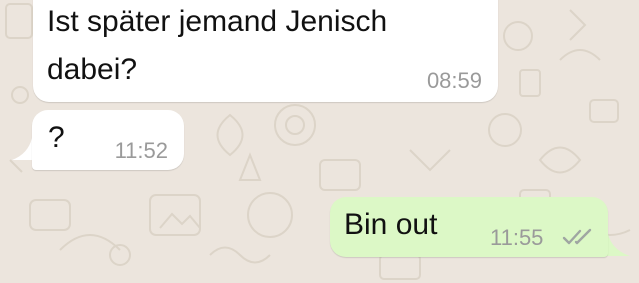 The width and height of the screenshot is (639, 283). What do you see at coordinates (391, 224) in the screenshot?
I see `message-text-line: Bin out` at bounding box center [391, 224].